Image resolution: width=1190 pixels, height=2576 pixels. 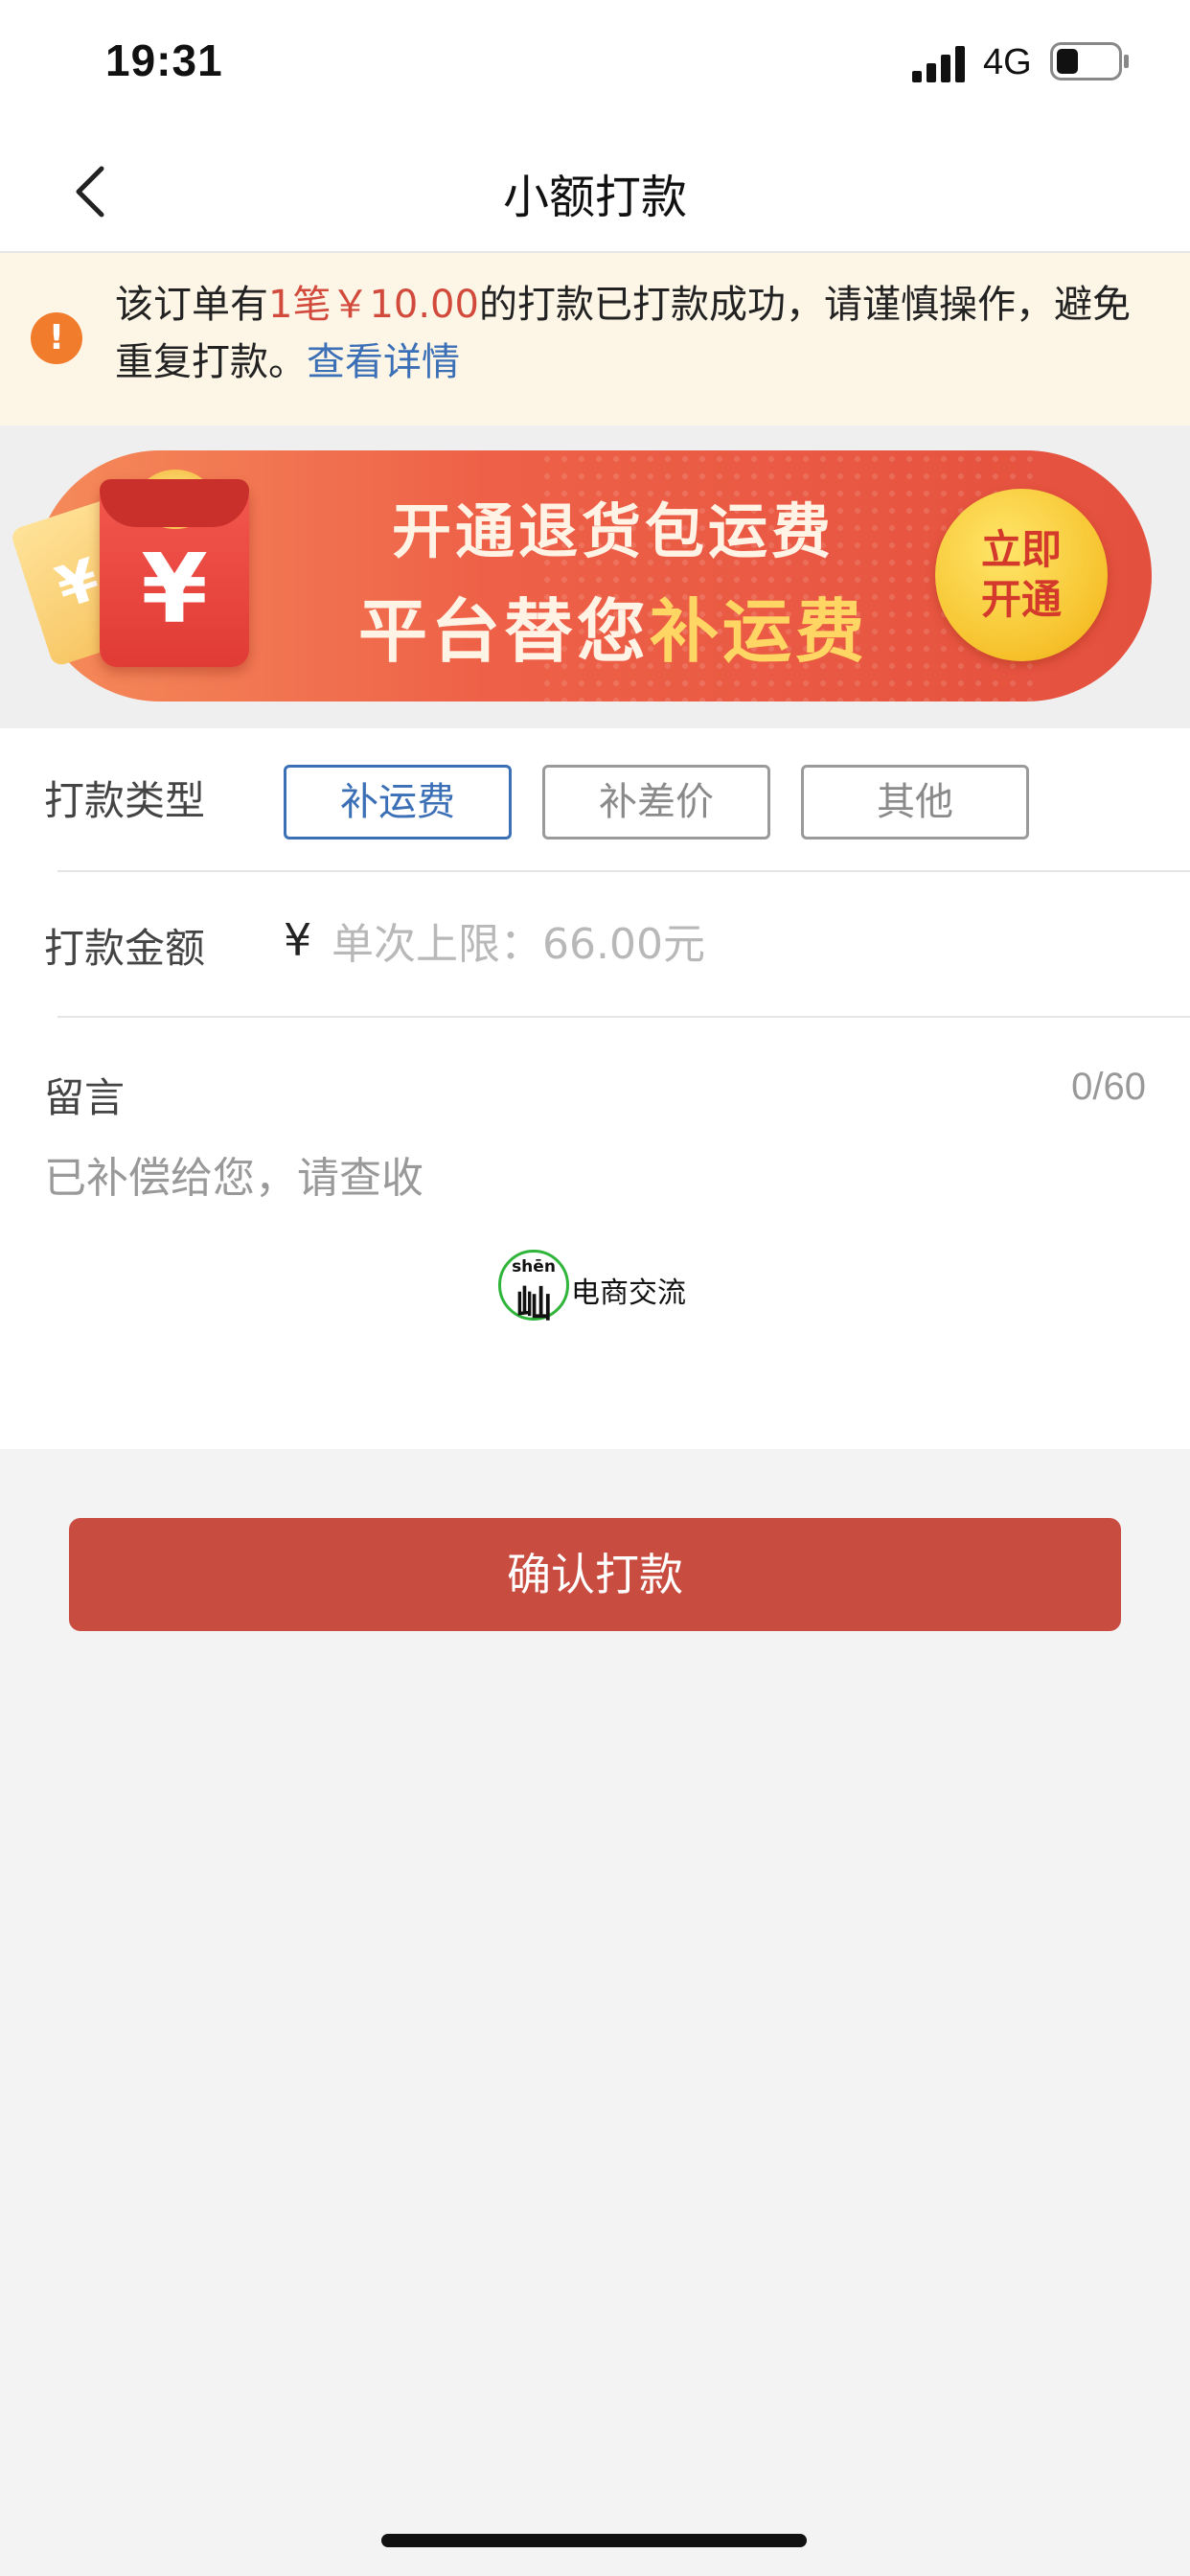 What do you see at coordinates (1021, 599) in the screenshot?
I see `activate-now-label-line2: 开通` at bounding box center [1021, 599].